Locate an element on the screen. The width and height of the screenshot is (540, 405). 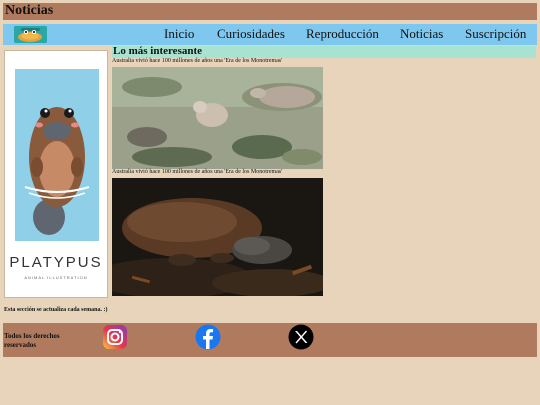
perry-platypus-logo is located at coordinates (30, 34).